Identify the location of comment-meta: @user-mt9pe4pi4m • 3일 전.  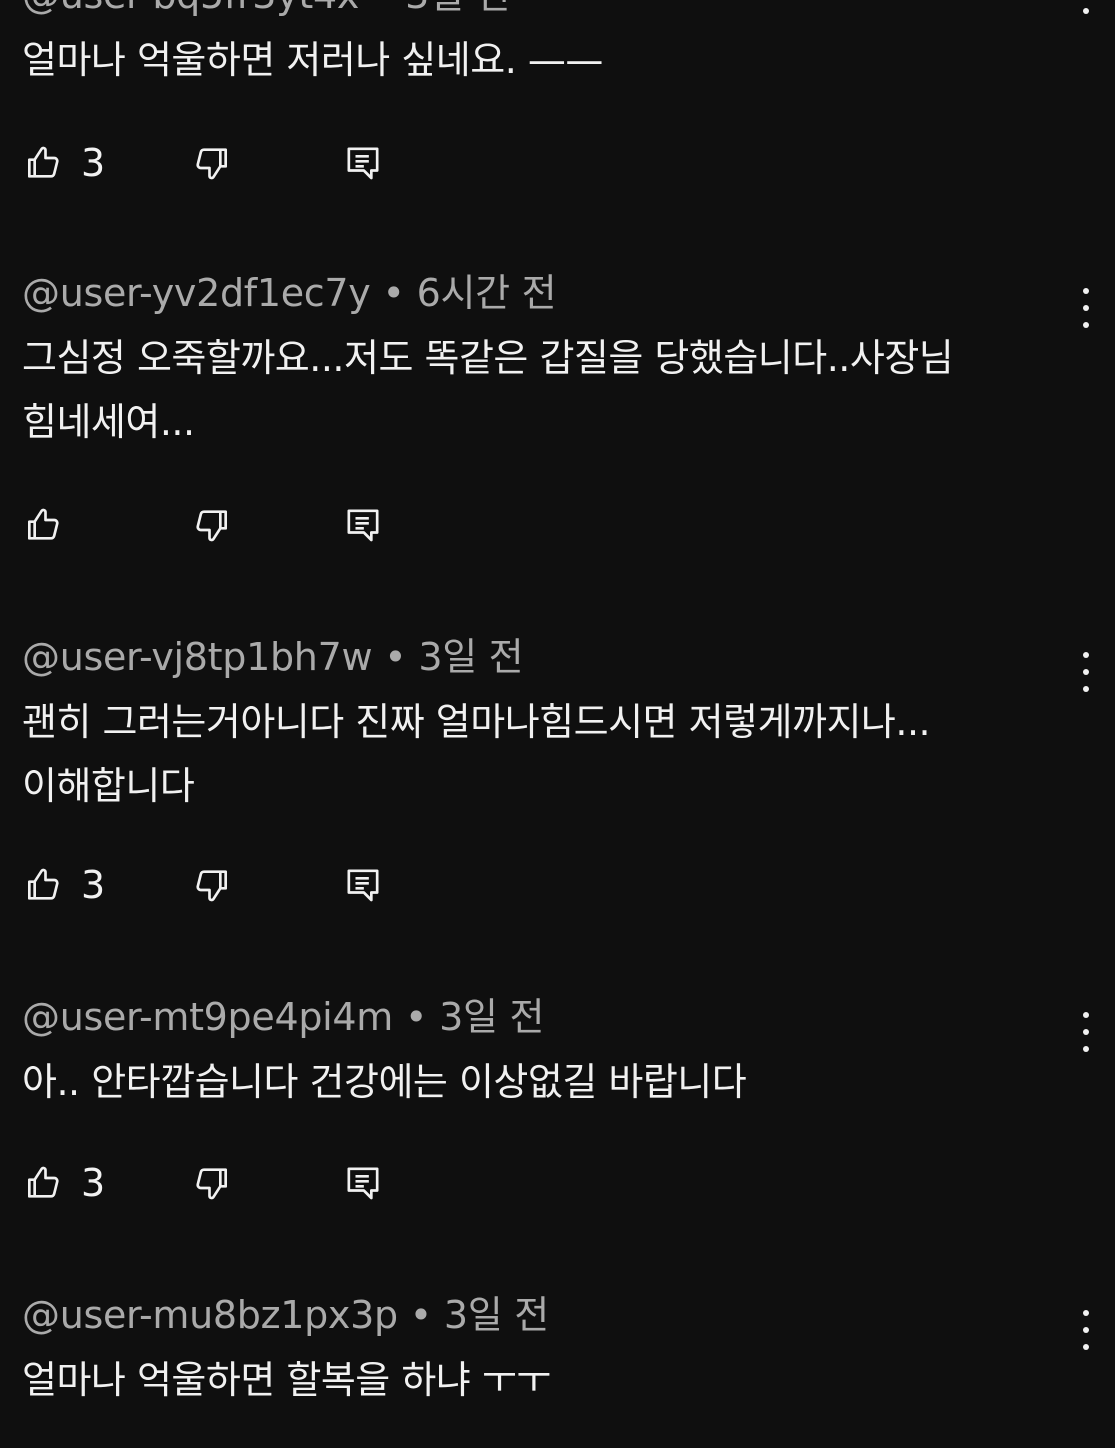
(283, 1017).